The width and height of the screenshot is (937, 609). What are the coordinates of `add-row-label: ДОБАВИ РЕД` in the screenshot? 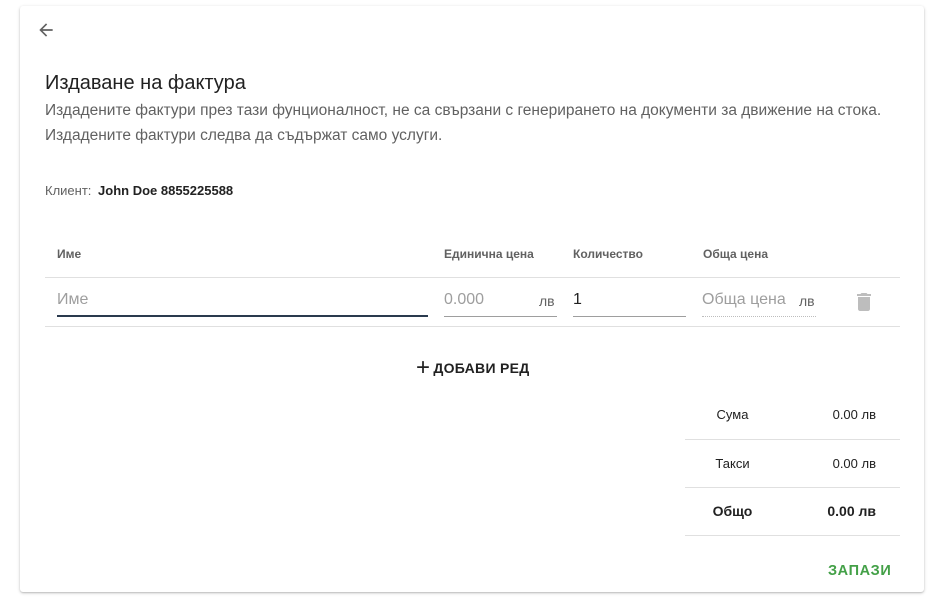 It's located at (481, 368).